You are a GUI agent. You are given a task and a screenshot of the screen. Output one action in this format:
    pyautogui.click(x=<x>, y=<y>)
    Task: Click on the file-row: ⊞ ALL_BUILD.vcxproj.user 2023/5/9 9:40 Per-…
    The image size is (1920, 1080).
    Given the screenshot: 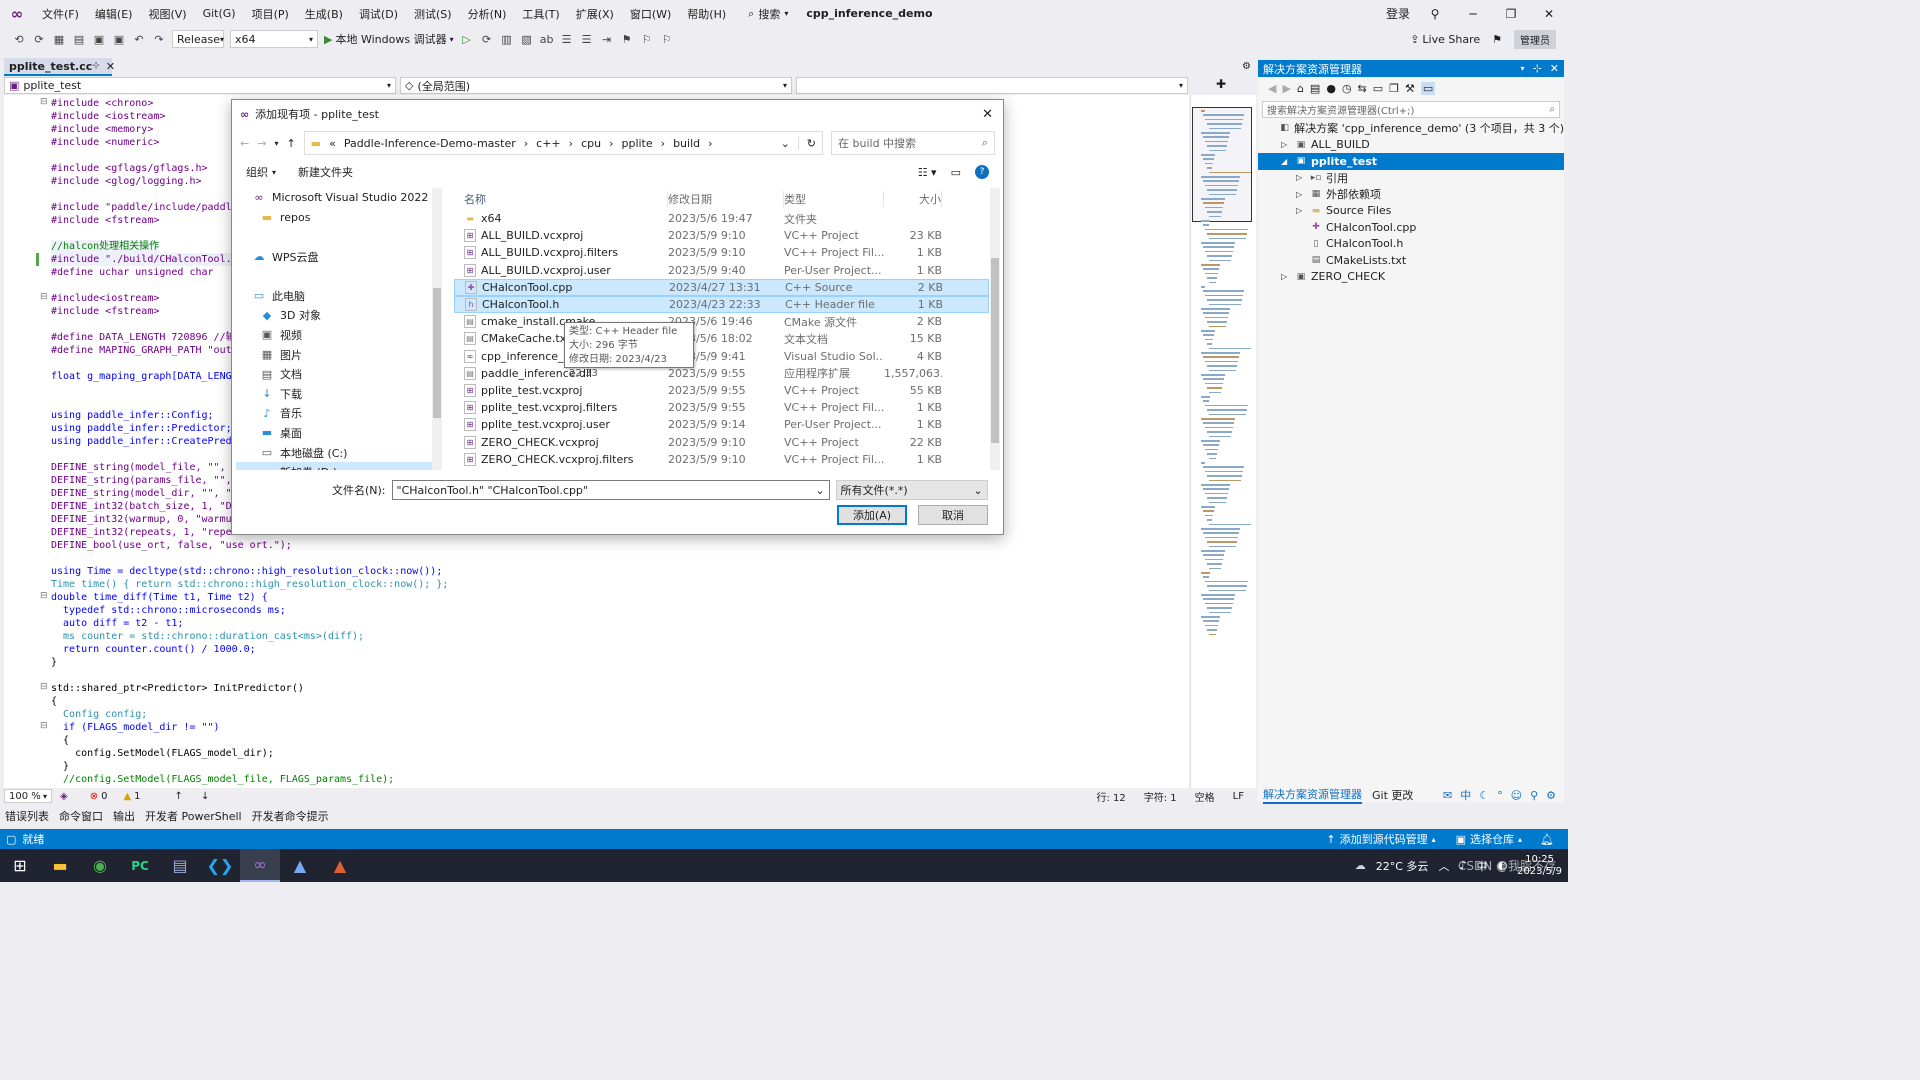 What is the action you would take?
    pyautogui.click(x=721, y=270)
    